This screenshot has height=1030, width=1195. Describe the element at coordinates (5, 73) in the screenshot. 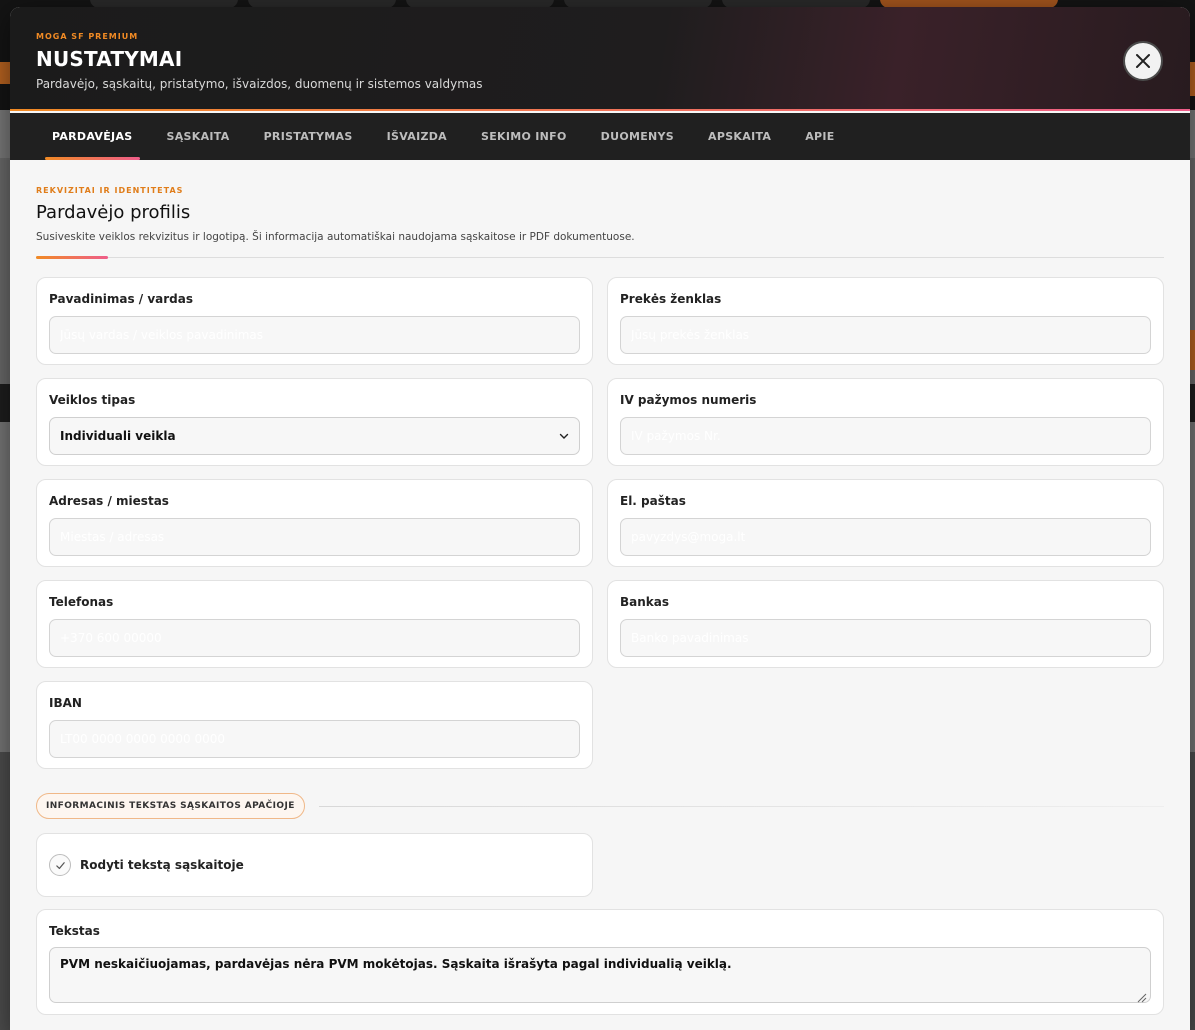

I see `background-accent` at that location.